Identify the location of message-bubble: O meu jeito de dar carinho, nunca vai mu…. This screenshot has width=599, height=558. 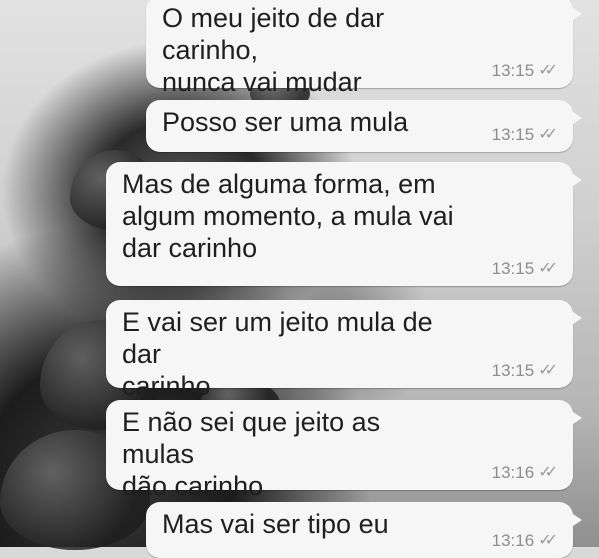
(364, 48).